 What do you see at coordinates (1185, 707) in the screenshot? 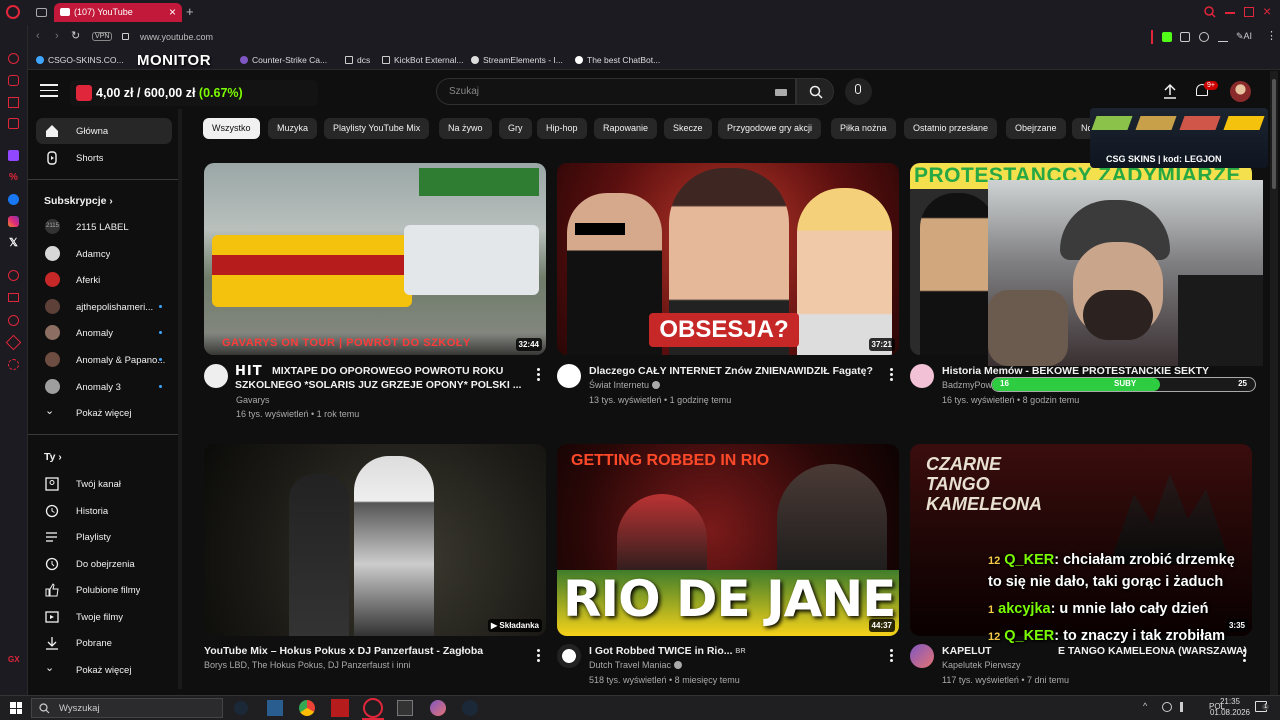
I see `volume-icon` at bounding box center [1185, 707].